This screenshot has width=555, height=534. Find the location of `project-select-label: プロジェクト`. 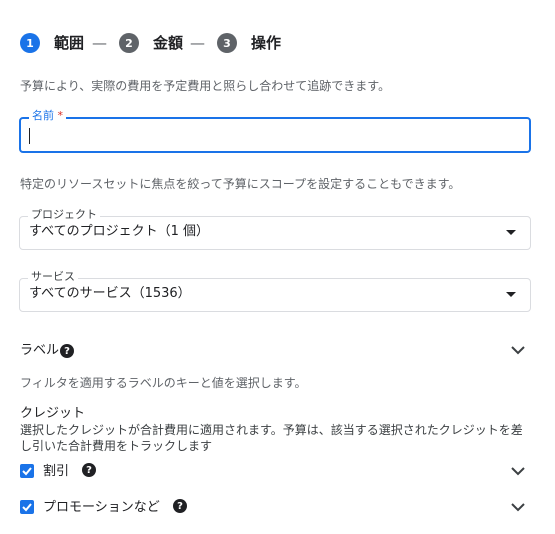

project-select-label: プロジェクト is located at coordinates (64, 215).